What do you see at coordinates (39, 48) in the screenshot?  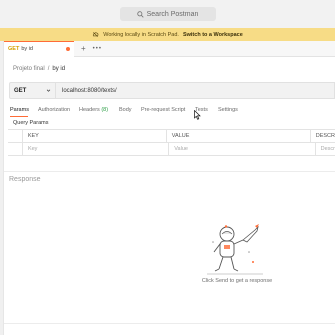 I see `request-tab: GET by id` at bounding box center [39, 48].